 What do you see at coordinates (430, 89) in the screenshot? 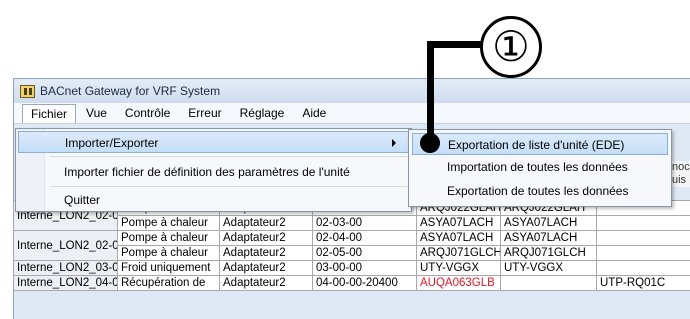
I see `callout-leader-vertical` at bounding box center [430, 89].